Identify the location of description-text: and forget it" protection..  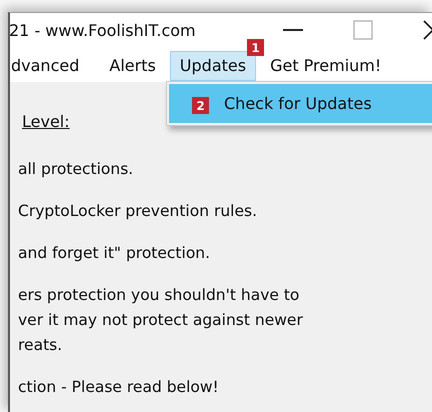
(115, 253).